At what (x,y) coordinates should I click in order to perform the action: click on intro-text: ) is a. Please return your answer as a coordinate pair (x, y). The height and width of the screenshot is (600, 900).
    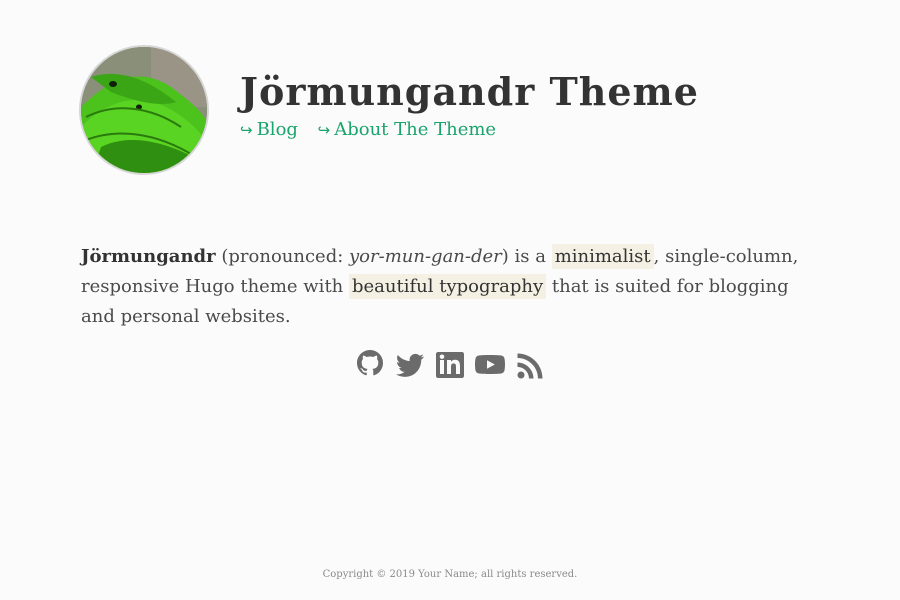
    Looking at the image, I should click on (526, 256).